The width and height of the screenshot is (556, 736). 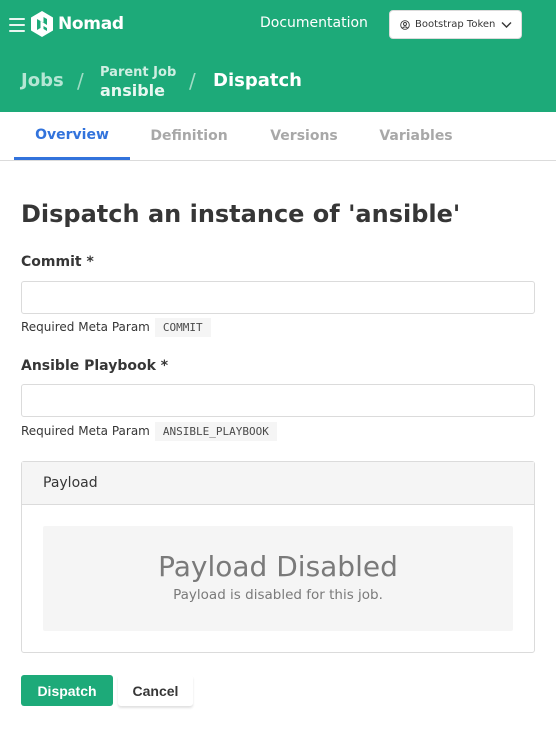 What do you see at coordinates (182, 327) in the screenshot?
I see `commit-param-name: COMMIT` at bounding box center [182, 327].